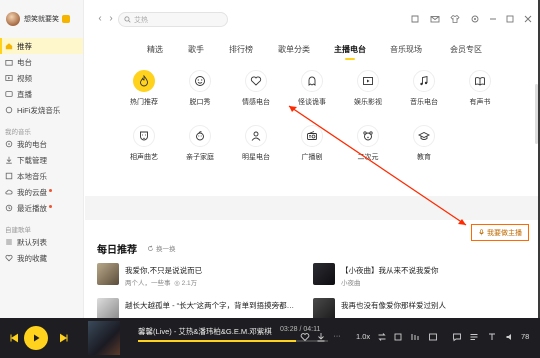  What do you see at coordinates (350, 52) in the screenshot?
I see `tab-anchor-radio: 主播电台` at bounding box center [350, 52].